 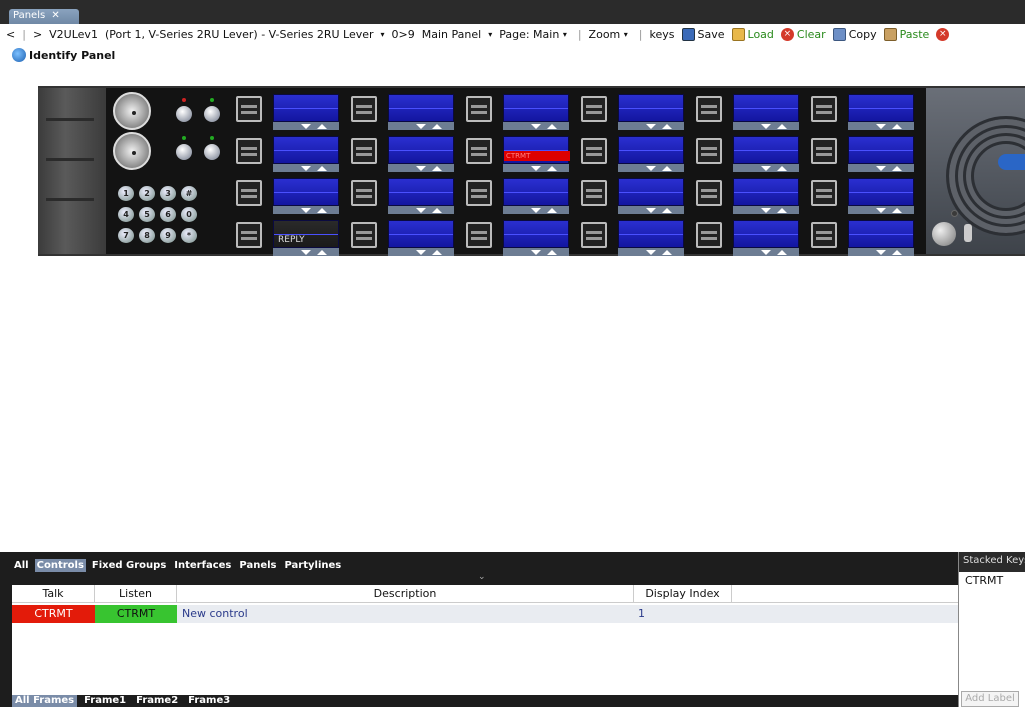 I want to click on page-select: Page: Main ▾, so click(x=535, y=34).